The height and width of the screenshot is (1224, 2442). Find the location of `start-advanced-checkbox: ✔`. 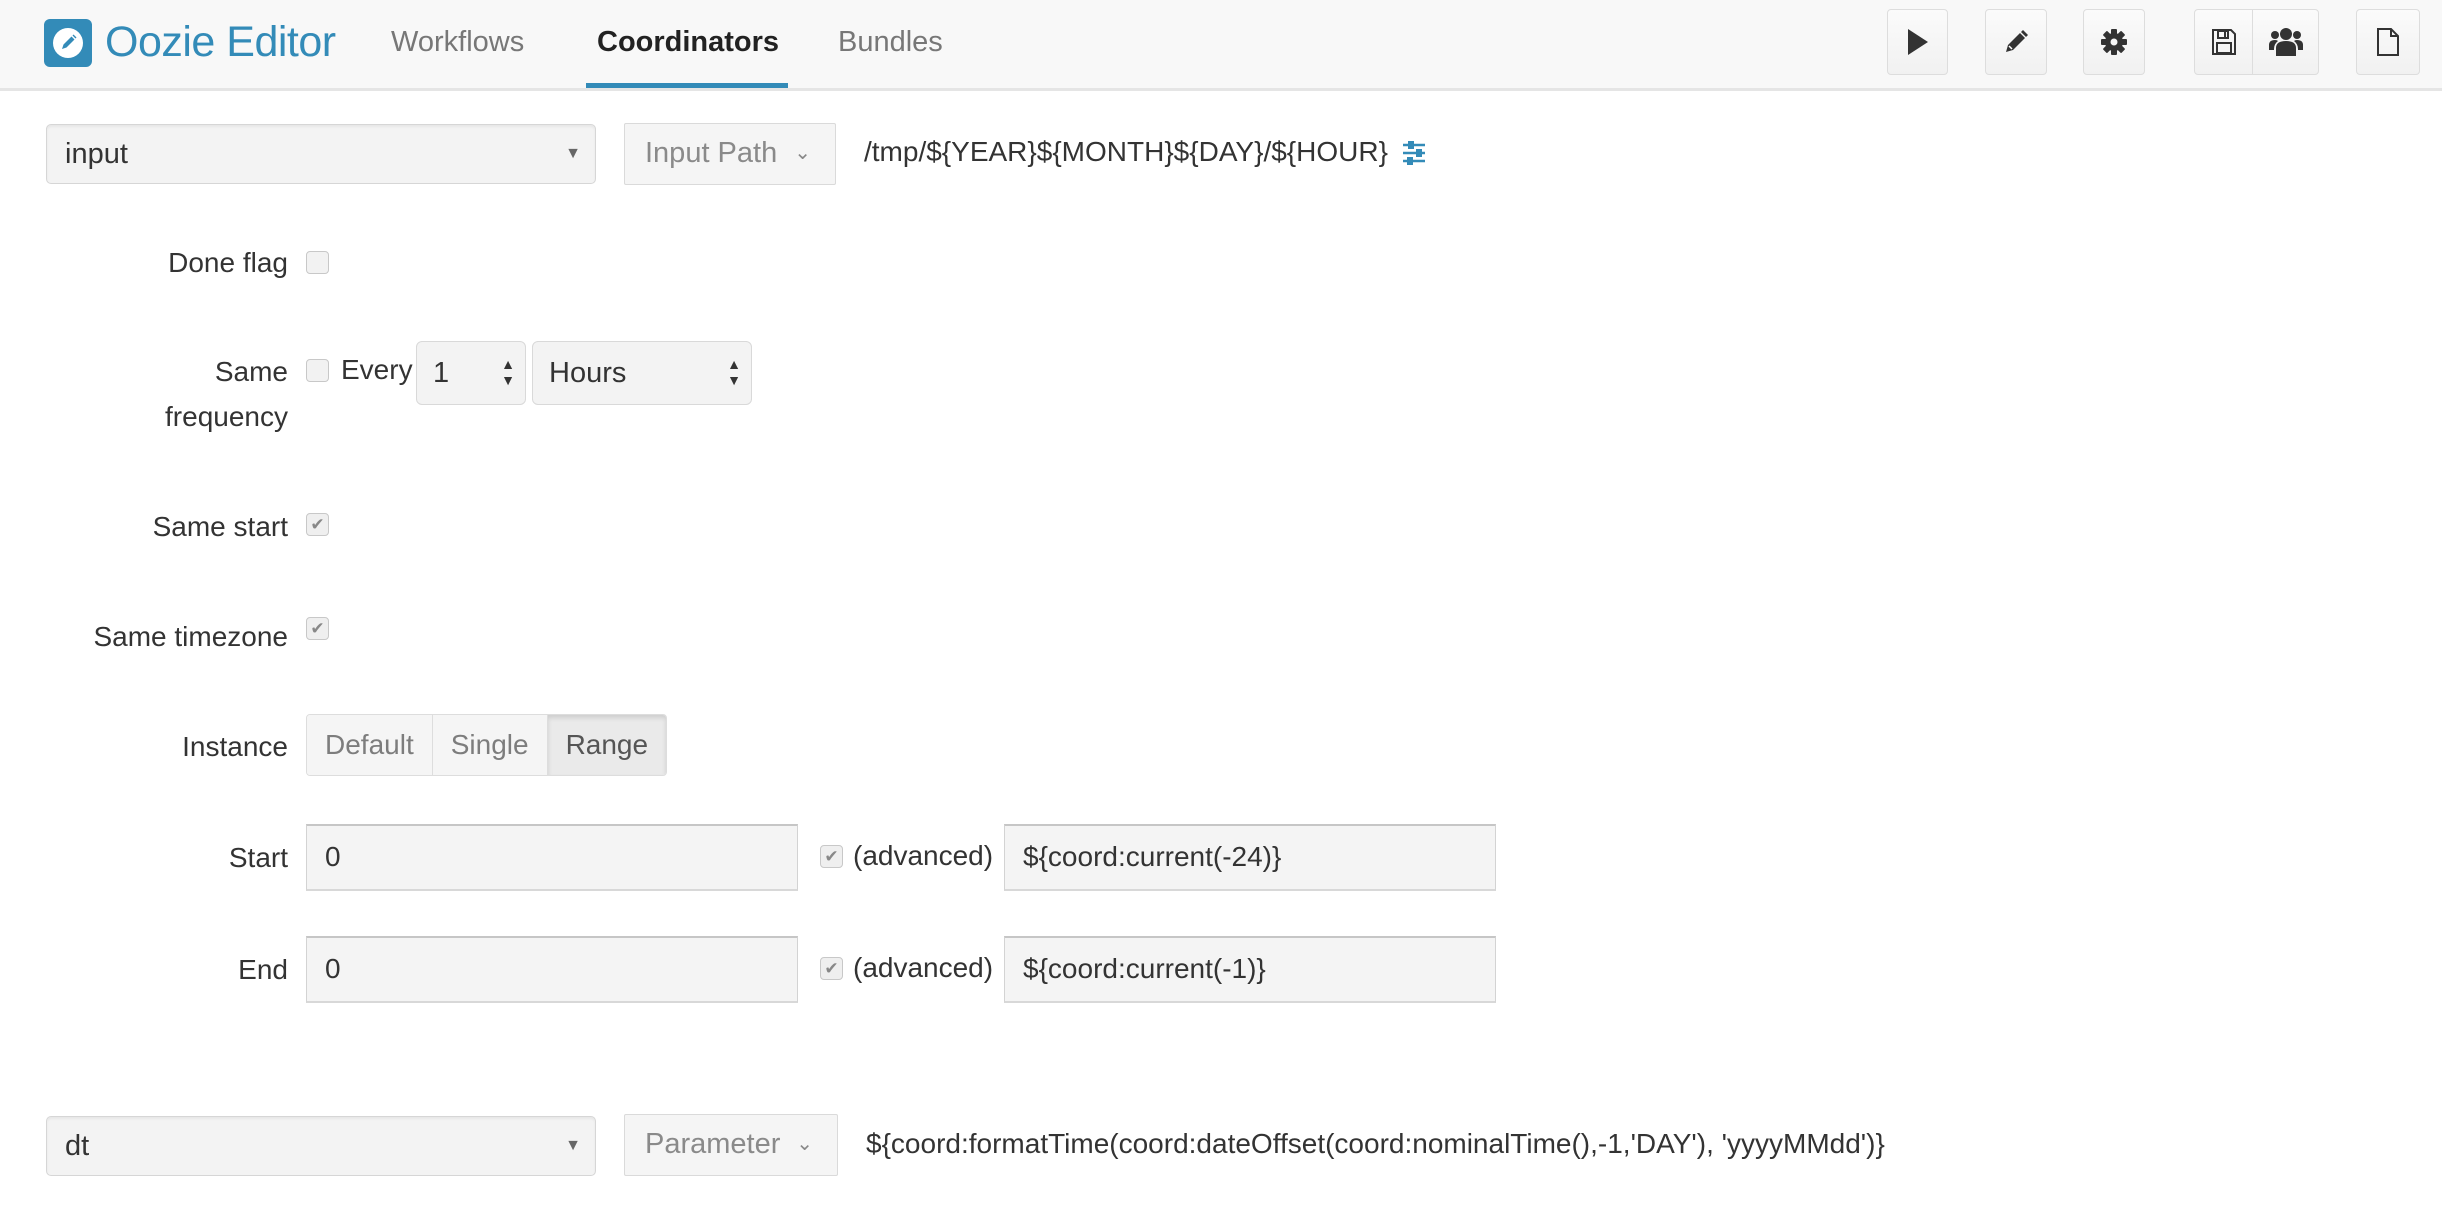

start-advanced-checkbox: ✔ is located at coordinates (831, 856).